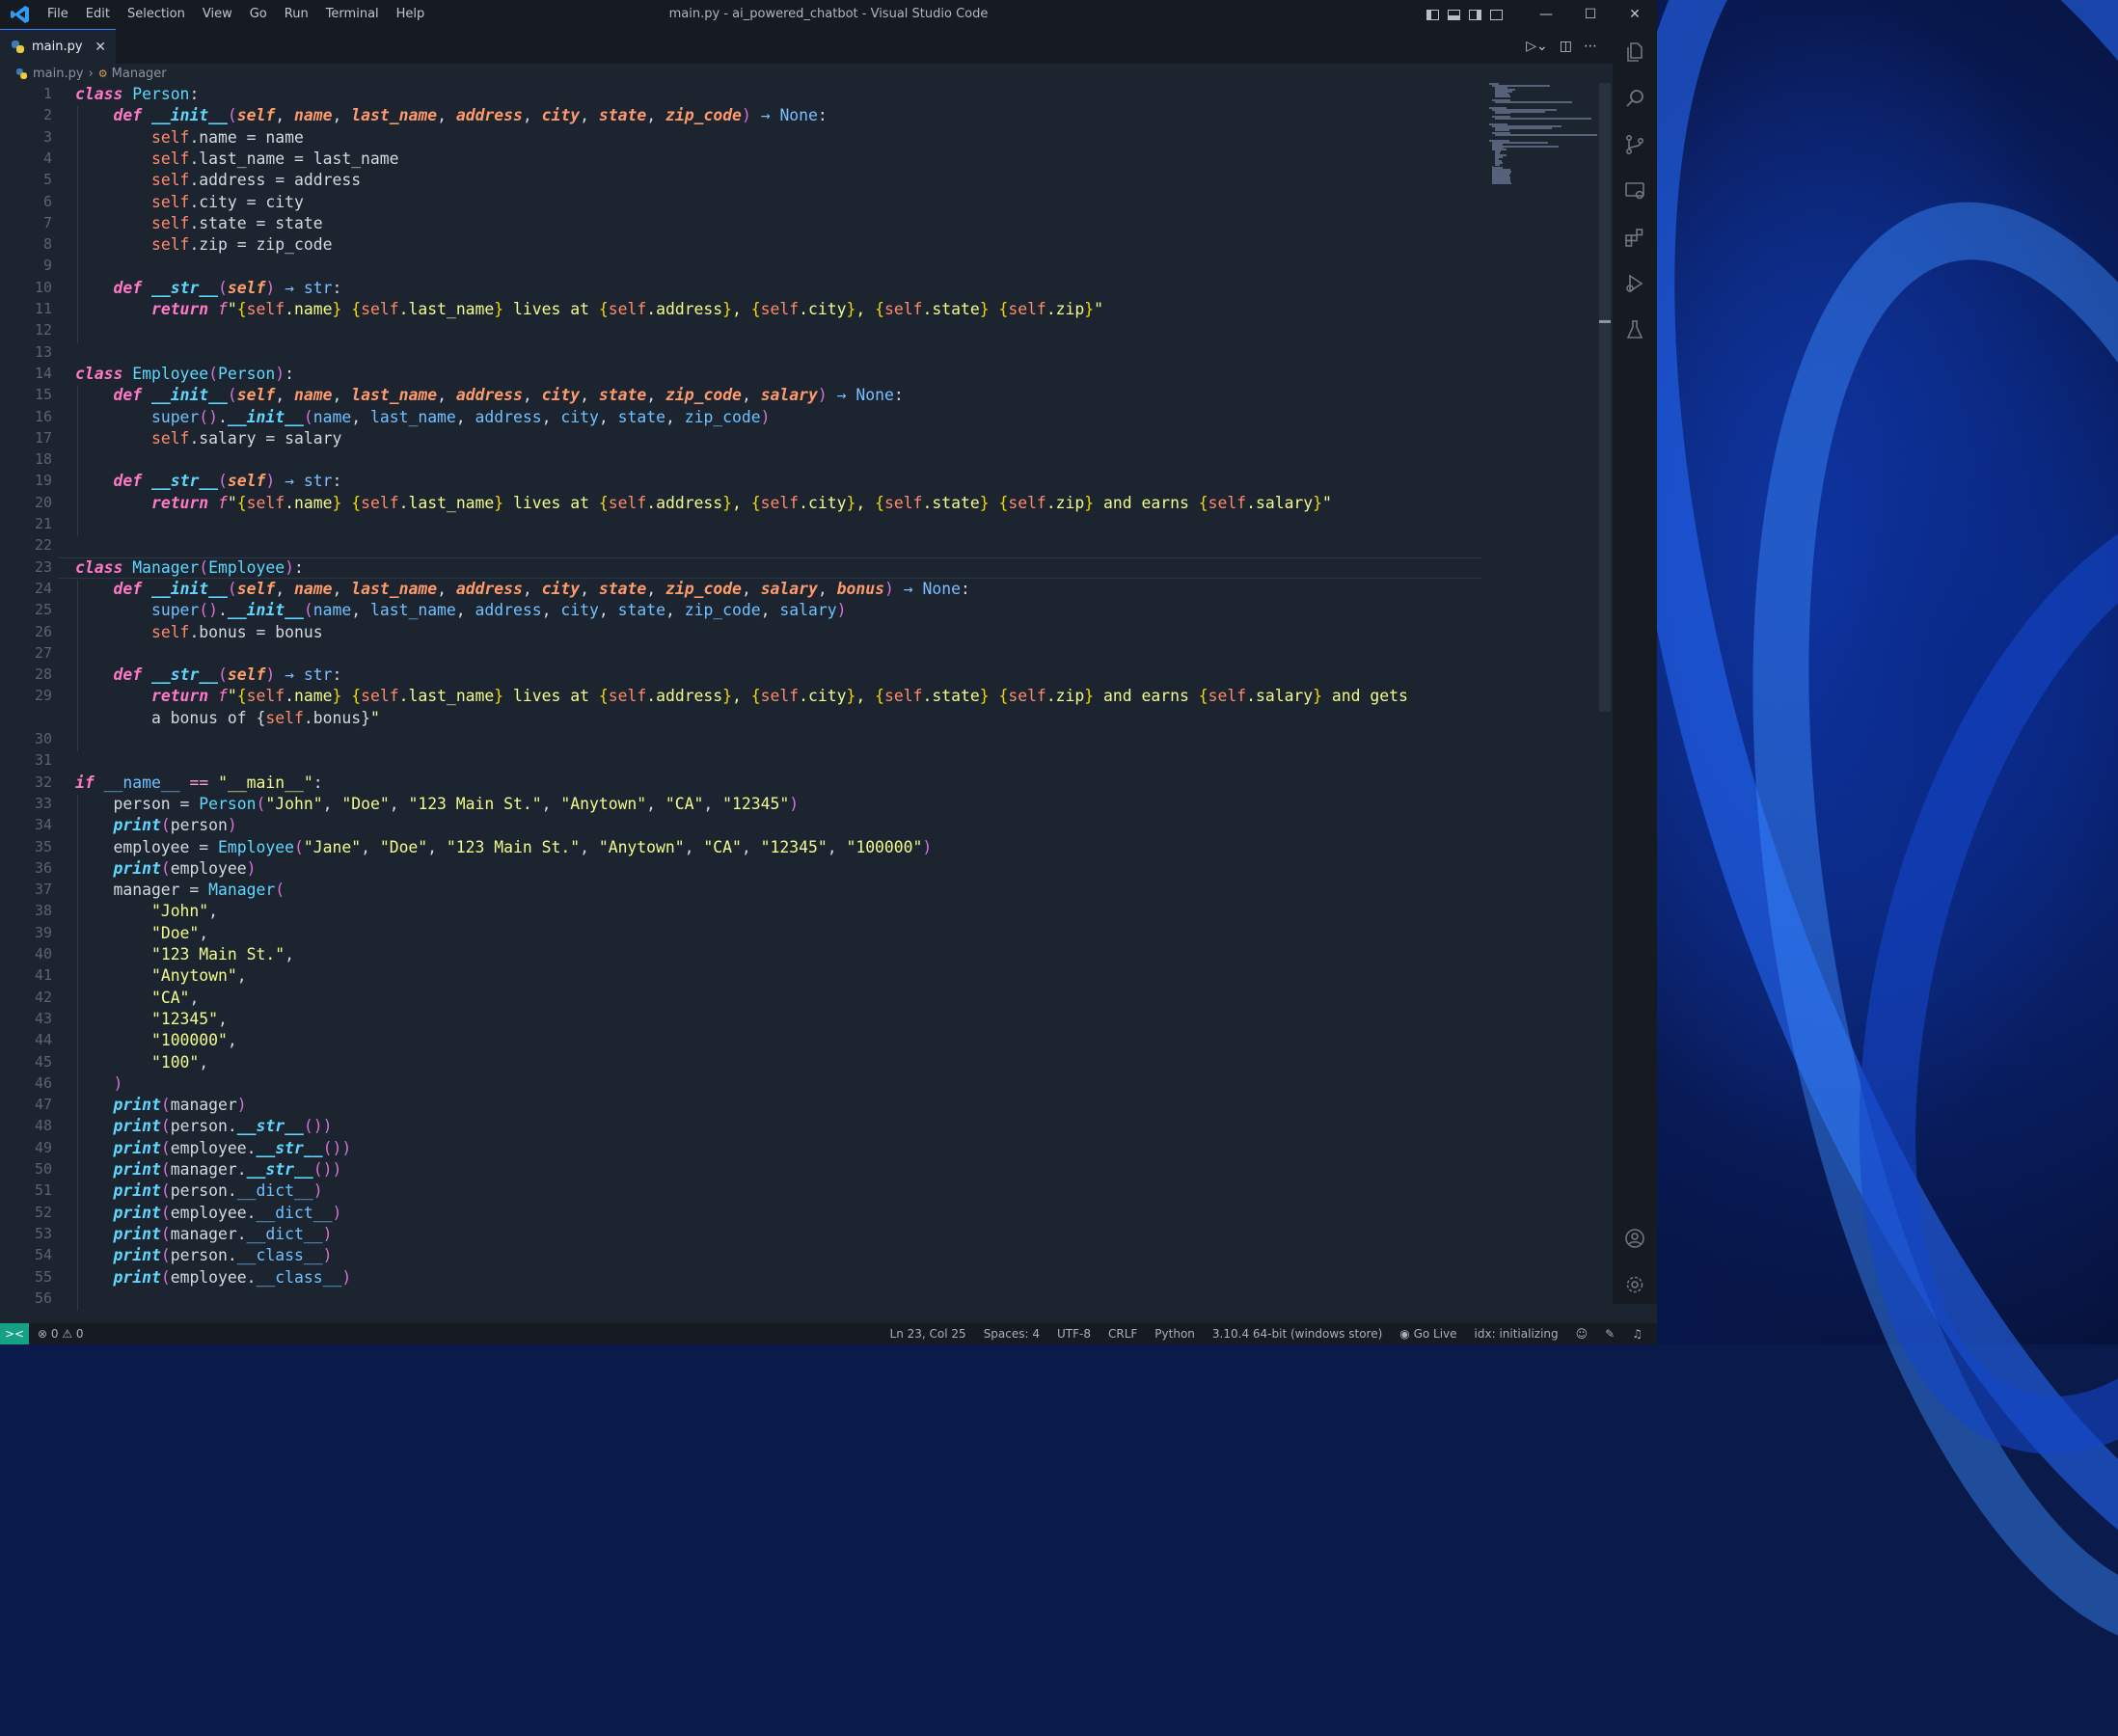 This screenshot has width=2118, height=1736. I want to click on language-mode: Python, so click(1175, 1334).